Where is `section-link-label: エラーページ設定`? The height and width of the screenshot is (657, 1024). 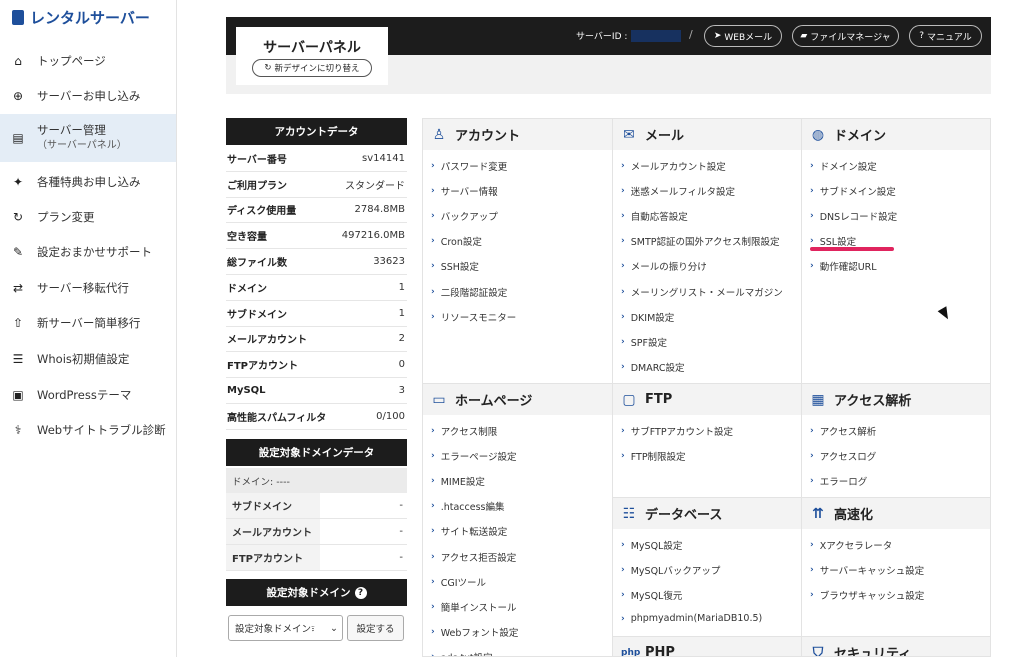 section-link-label: エラーページ設定 is located at coordinates (478, 458).